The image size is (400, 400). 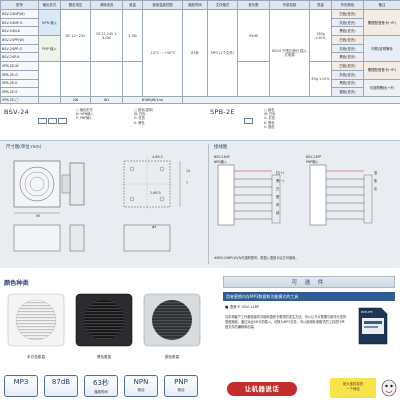 What do you see at coordinates (19, 100) in the screenshot?
I see `model-cell: SPB-2E-□` at bounding box center [19, 100].